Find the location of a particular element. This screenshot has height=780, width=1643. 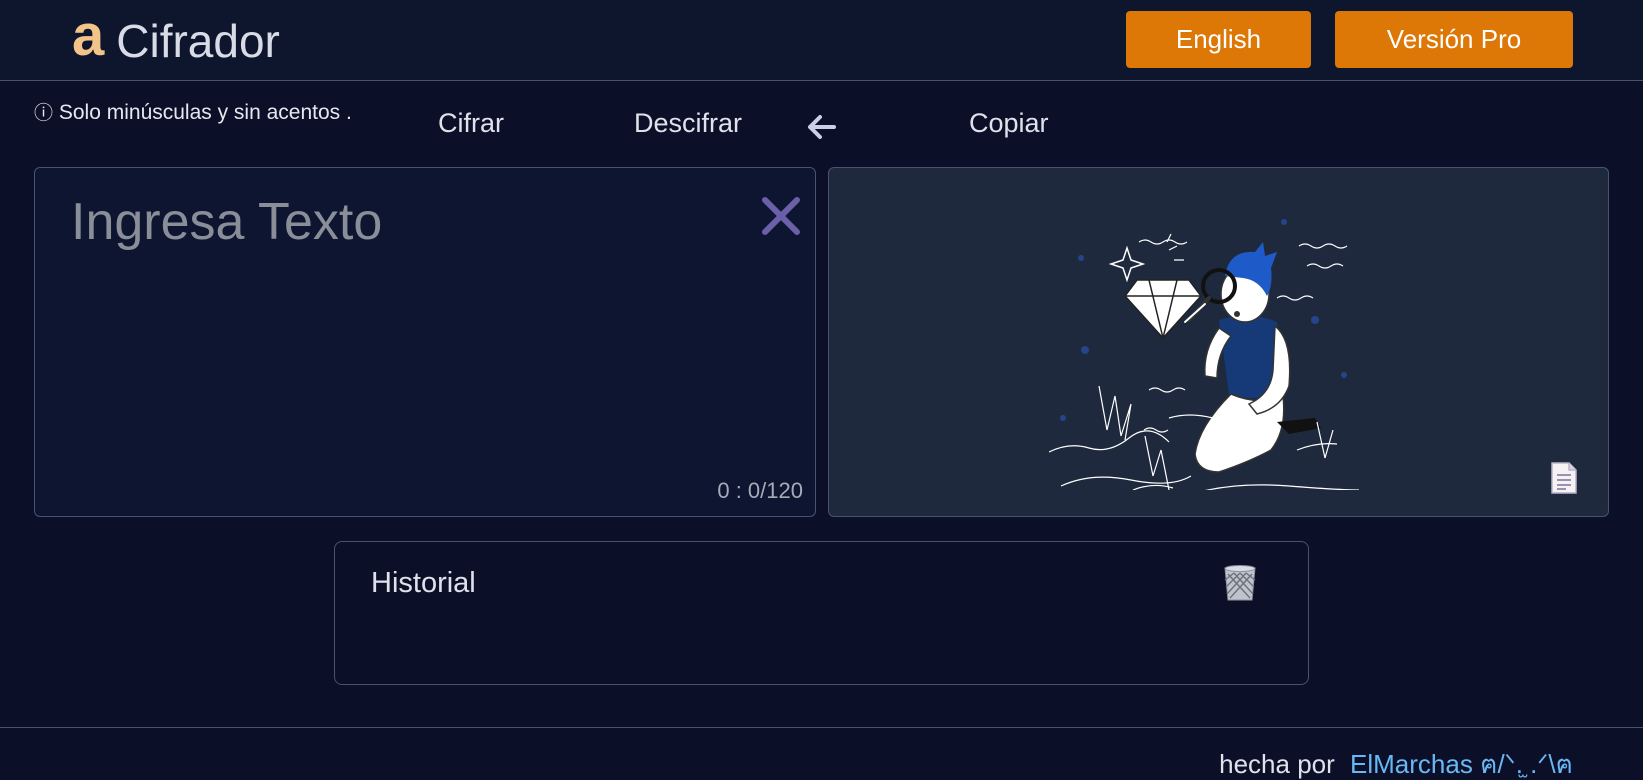

credits: hecha por ElMarchas ฅ/ᐠ.̫ .ᐟ\ฅ is located at coordinates (1396, 762).